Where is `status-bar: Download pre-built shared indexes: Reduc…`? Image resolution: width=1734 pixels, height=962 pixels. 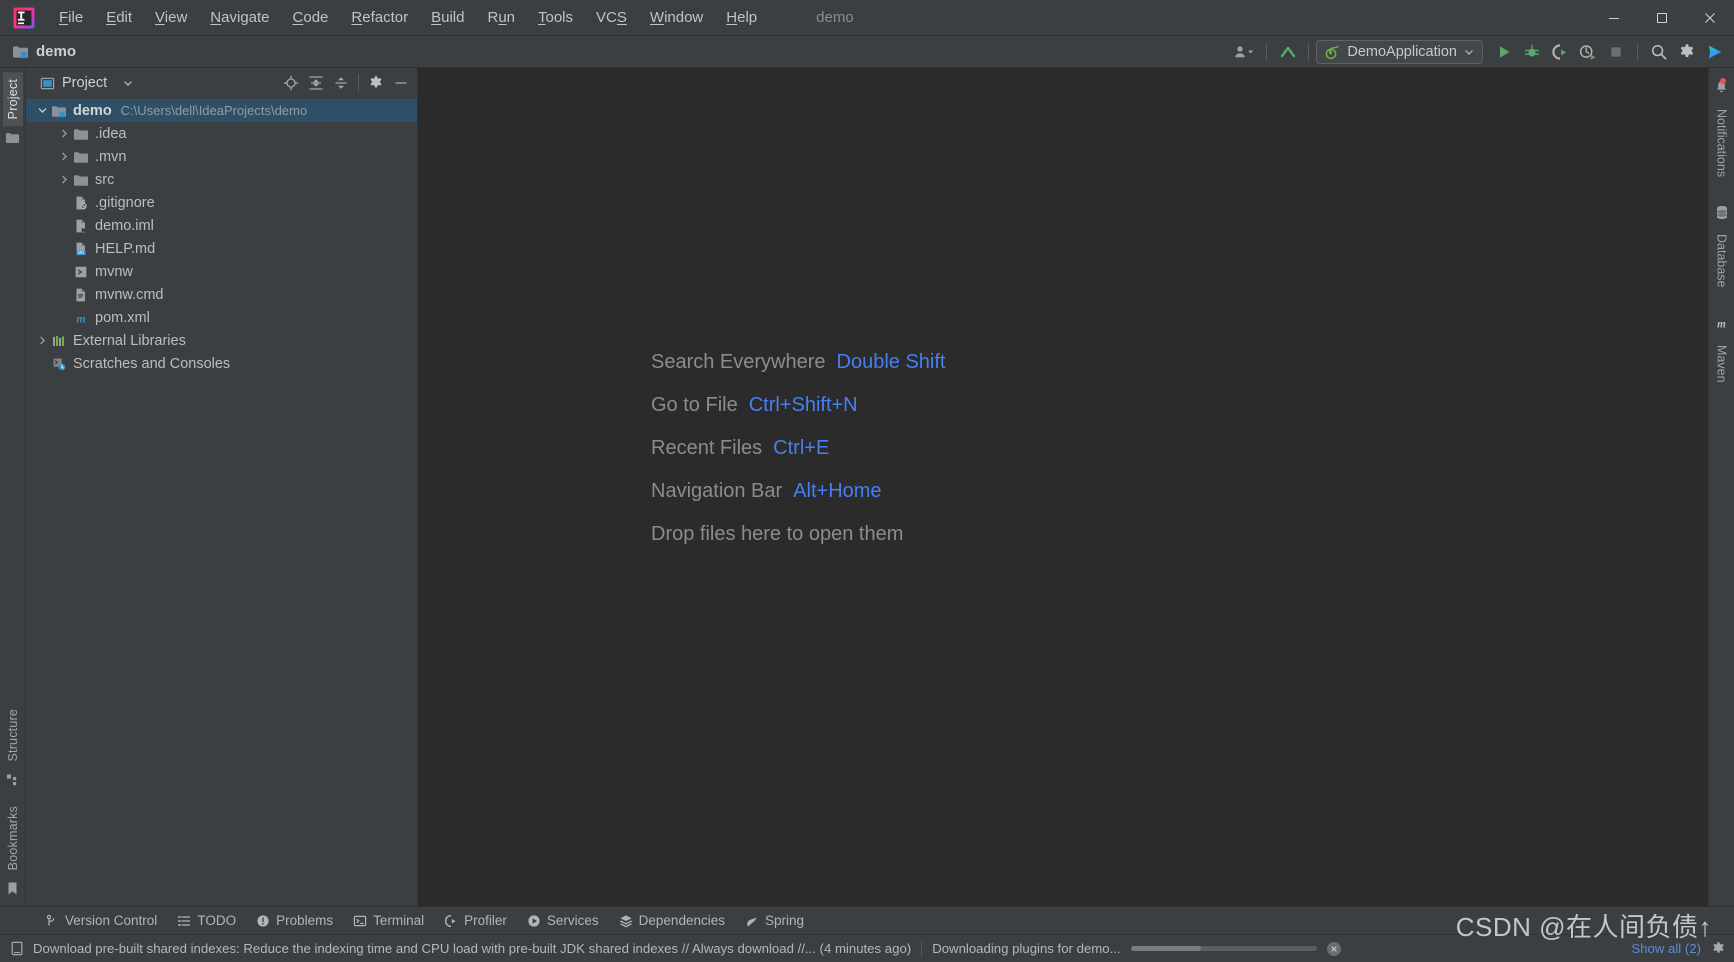
status-bar: Download pre-built shared indexes: Reduc… is located at coordinates (867, 948).